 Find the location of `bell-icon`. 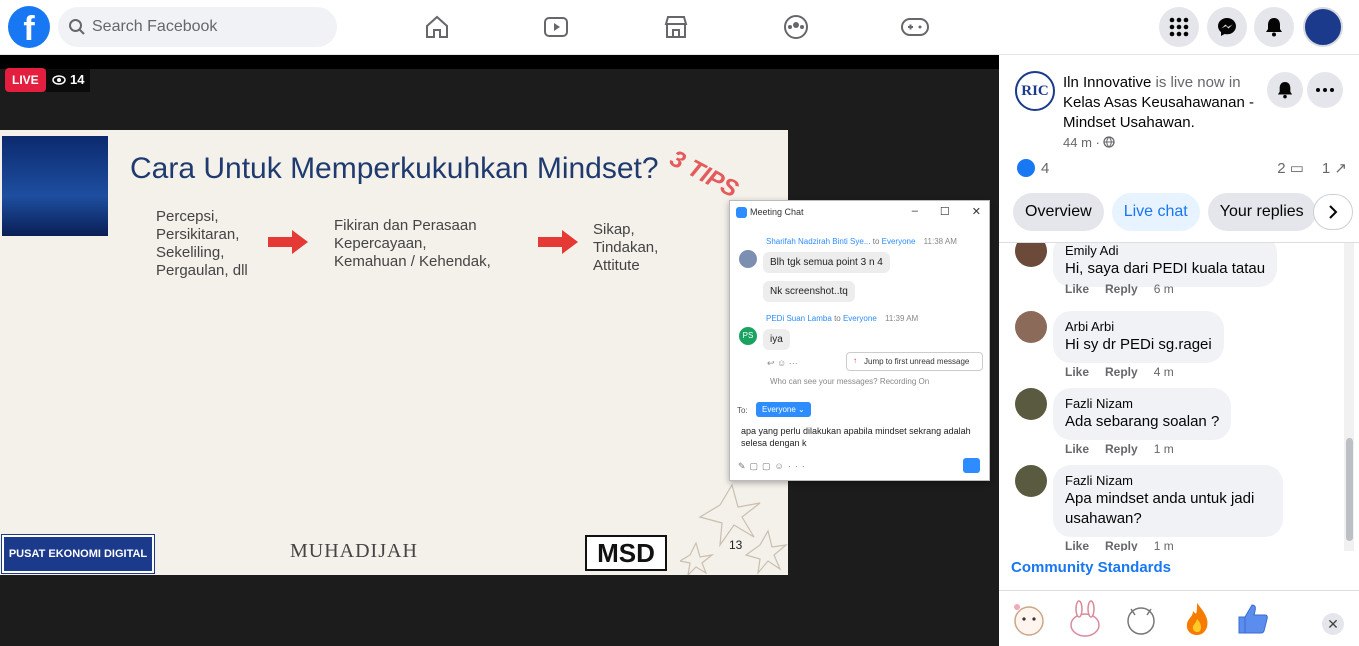

bell-icon is located at coordinates (1285, 90).